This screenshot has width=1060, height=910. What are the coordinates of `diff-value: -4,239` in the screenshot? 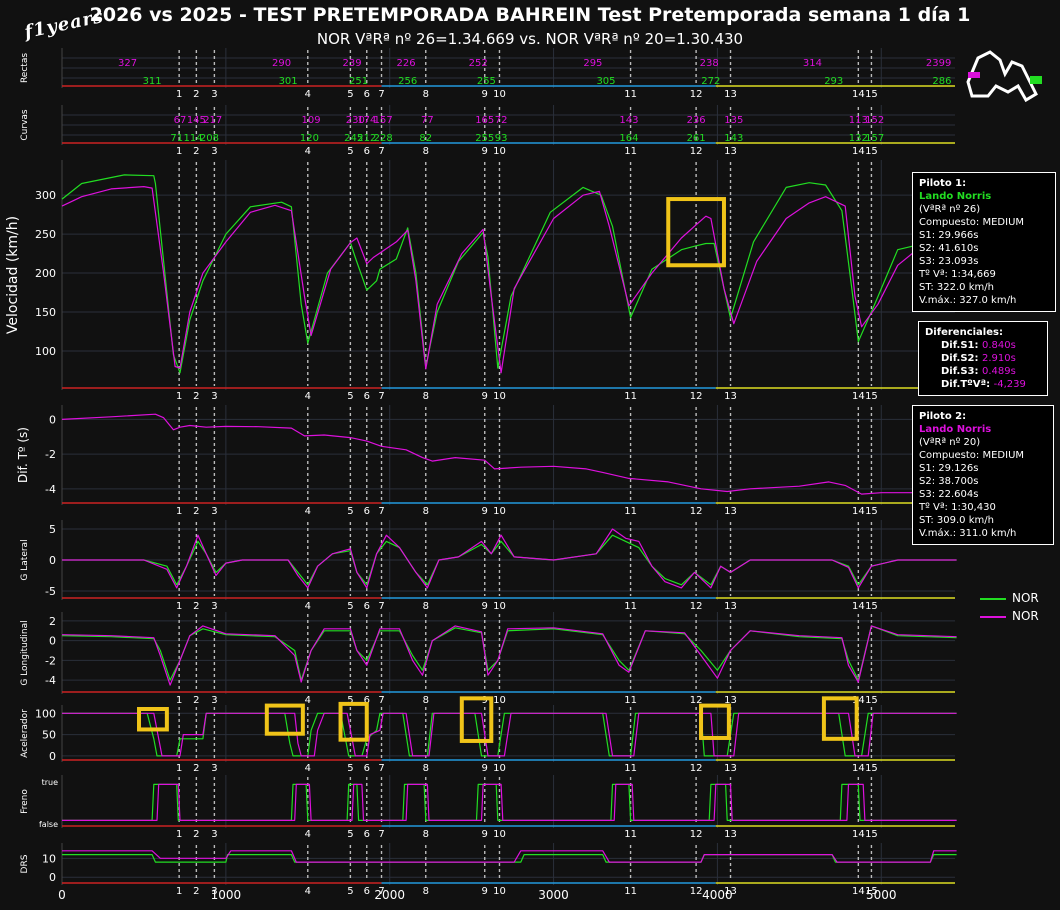 It's located at (1009, 384).